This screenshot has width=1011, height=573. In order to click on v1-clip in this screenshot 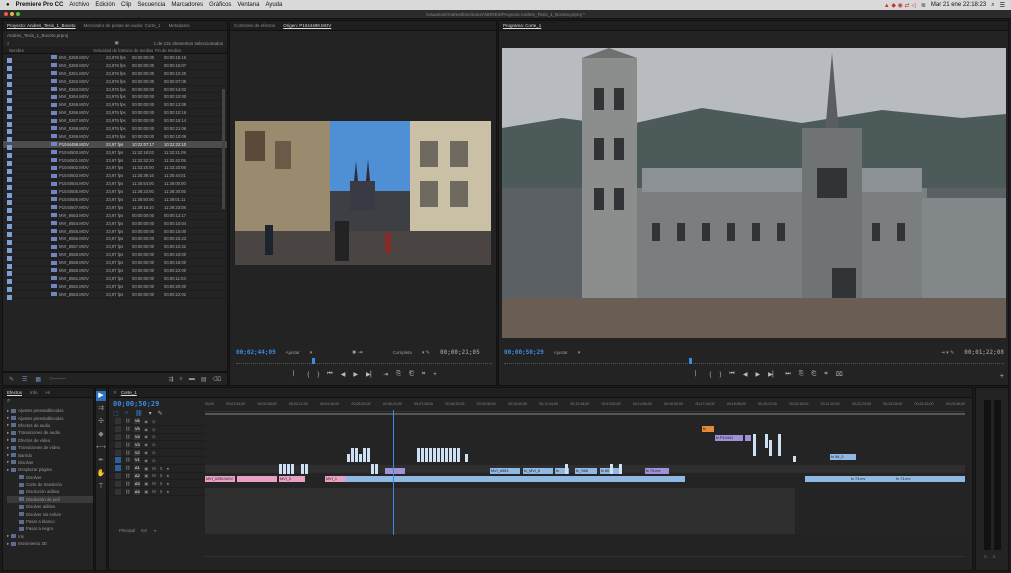, I will do `click(585, 479)`.